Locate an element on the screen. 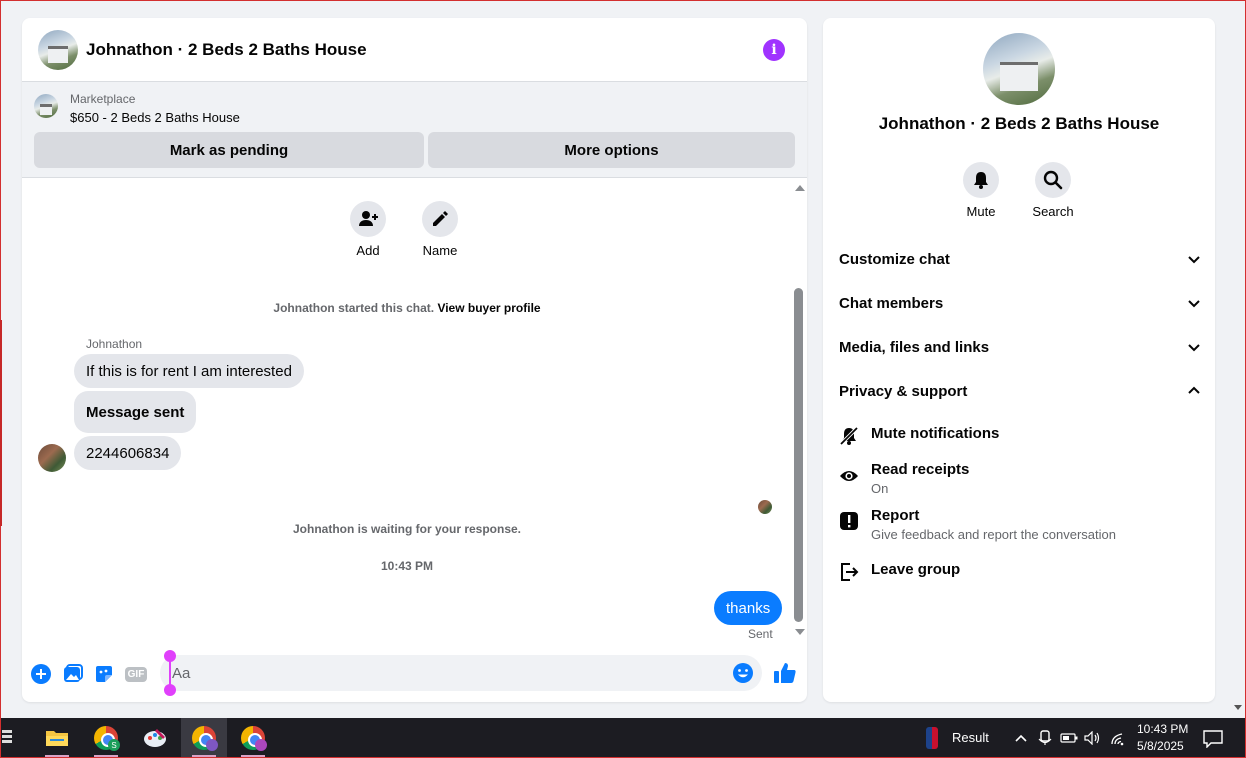 This screenshot has width=1246, height=758. more-options-button: More options is located at coordinates (611, 150).